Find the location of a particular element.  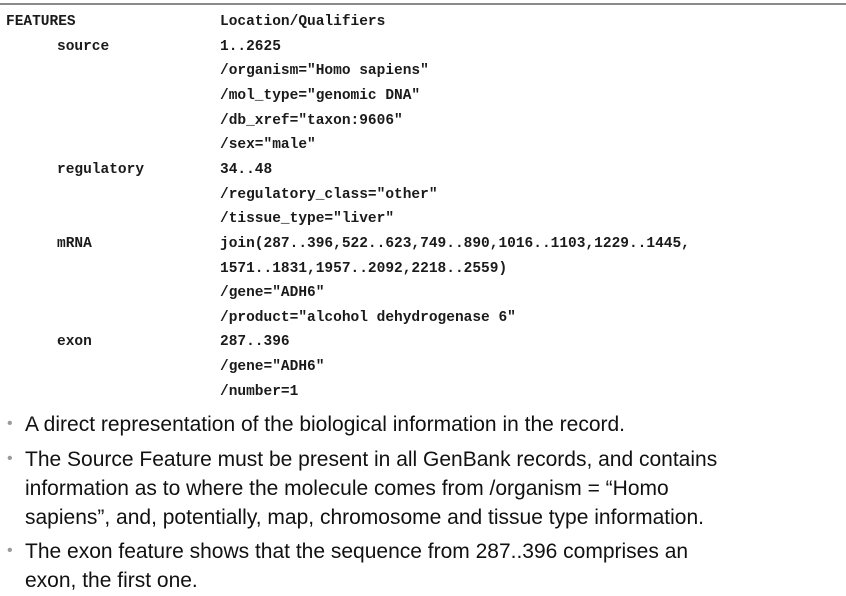

feature-qualifier: /db_xref="taxon:9606" is located at coordinates (311, 120).